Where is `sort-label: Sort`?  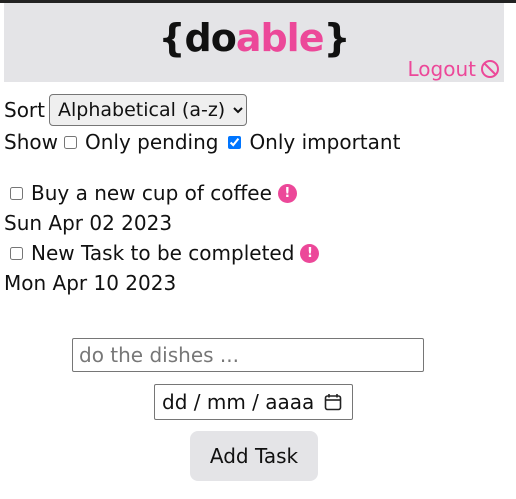 sort-label: Sort is located at coordinates (24, 110).